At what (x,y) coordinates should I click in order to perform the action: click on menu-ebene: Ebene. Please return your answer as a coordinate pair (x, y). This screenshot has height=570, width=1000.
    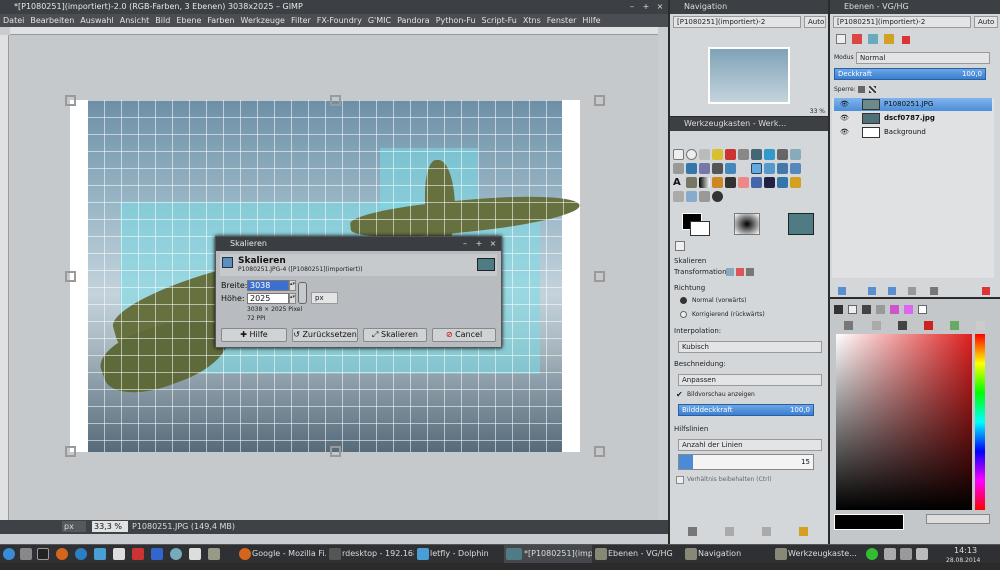
    Looking at the image, I should click on (188, 20).